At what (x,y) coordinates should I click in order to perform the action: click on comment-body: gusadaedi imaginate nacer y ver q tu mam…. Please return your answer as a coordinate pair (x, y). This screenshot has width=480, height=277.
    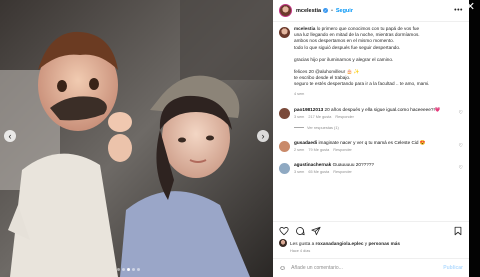
    Looking at the image, I should click on (369, 146).